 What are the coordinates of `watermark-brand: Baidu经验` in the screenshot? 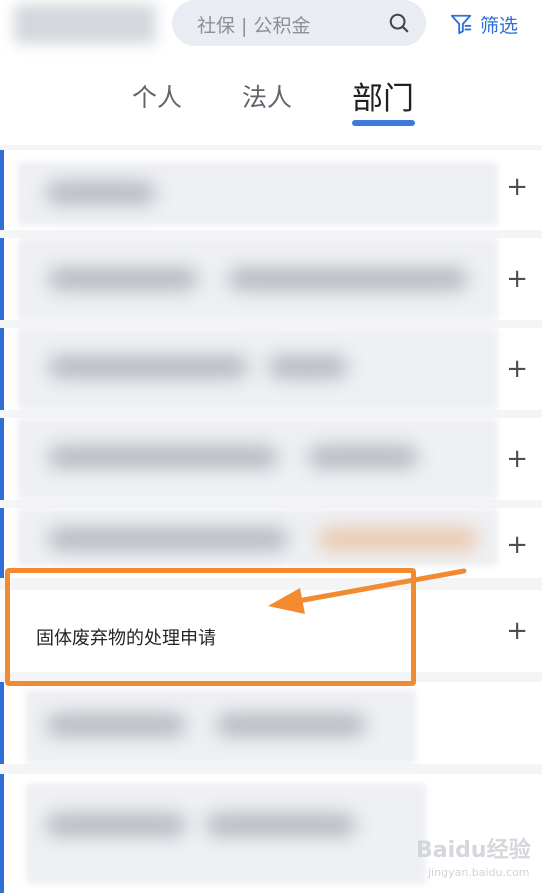 It's located at (473, 850).